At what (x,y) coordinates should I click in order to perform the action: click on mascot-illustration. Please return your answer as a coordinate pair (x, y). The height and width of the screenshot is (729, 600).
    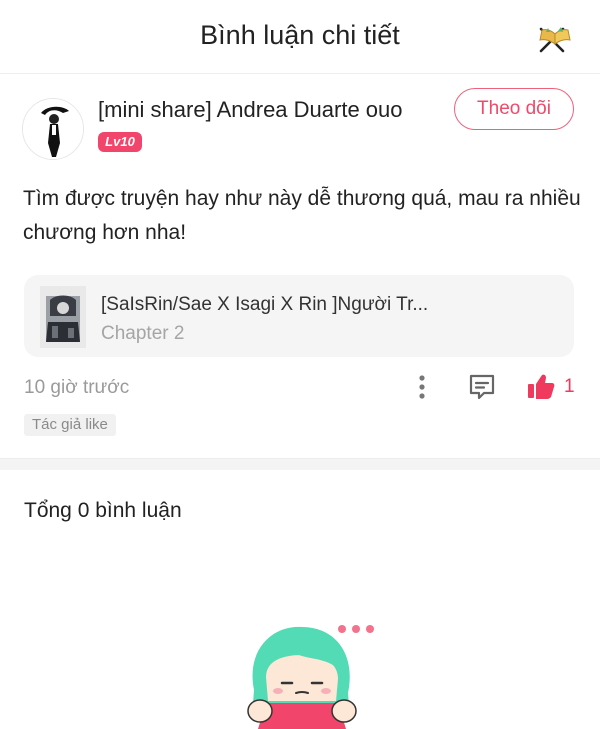
    Looking at the image, I should click on (310, 677).